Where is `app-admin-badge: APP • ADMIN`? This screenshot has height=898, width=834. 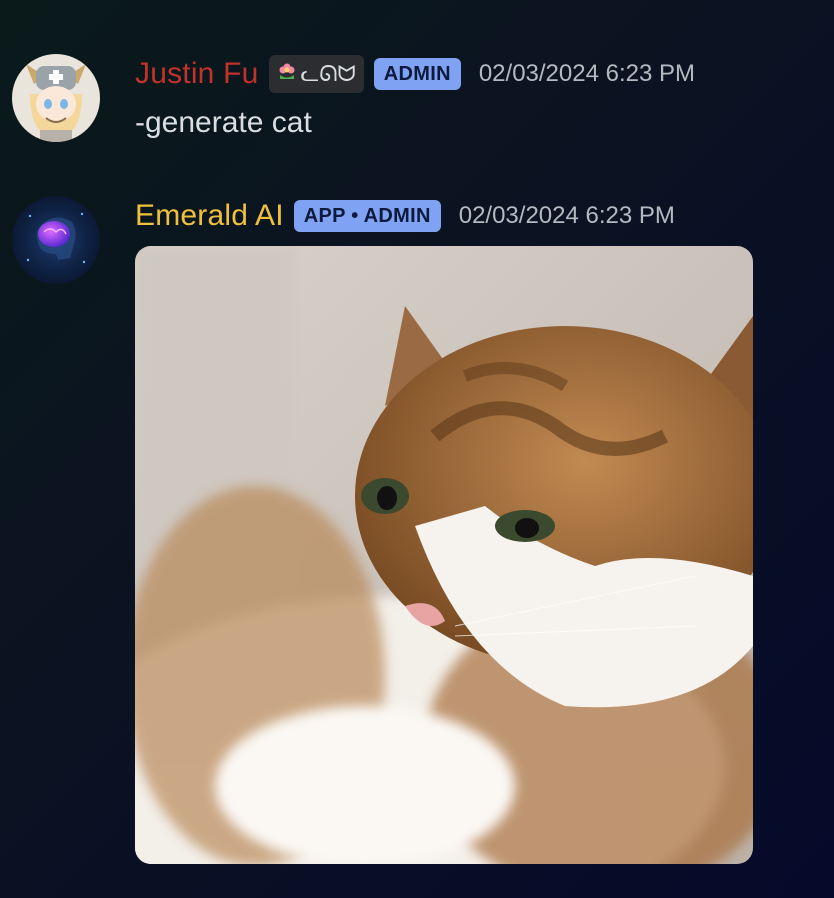
app-admin-badge: APP • ADMIN is located at coordinates (367, 216).